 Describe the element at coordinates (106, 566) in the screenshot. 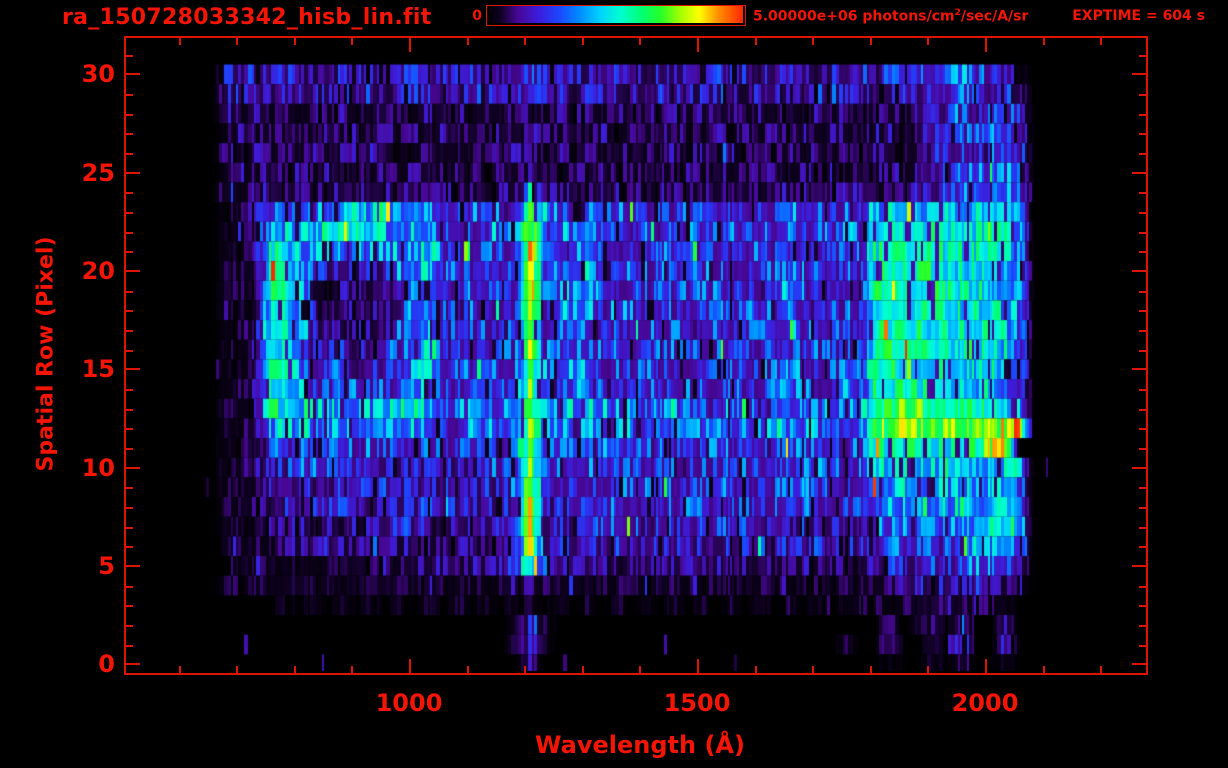

I see `y-tick-label: 5` at that location.